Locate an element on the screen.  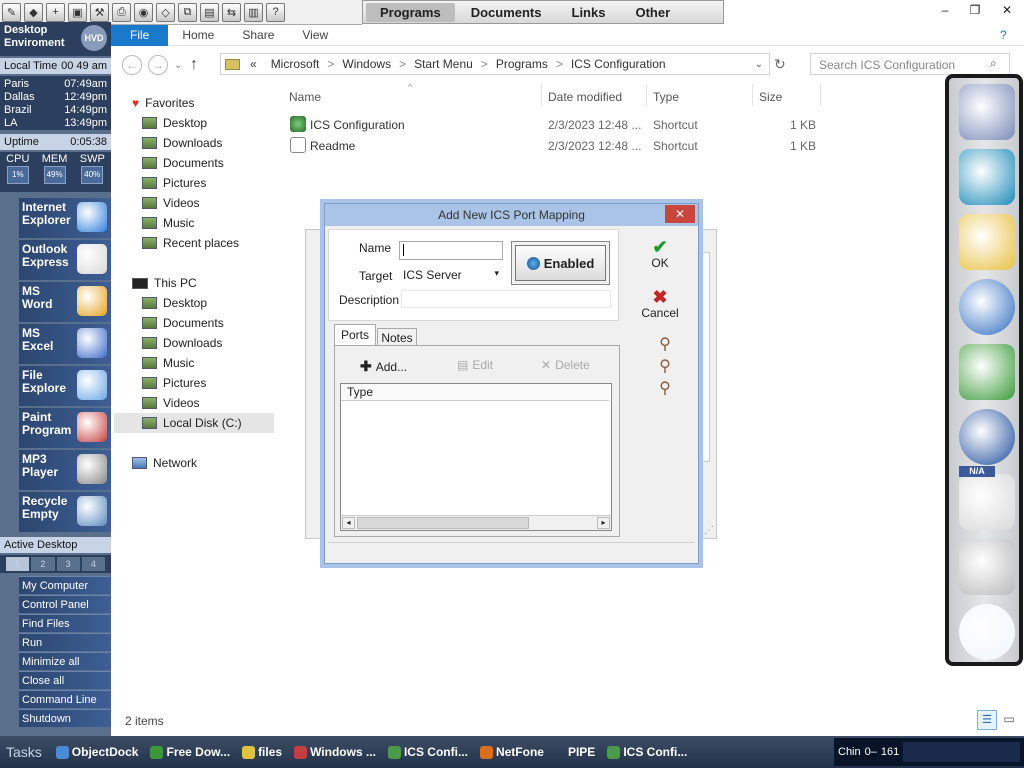
launcher-outlook: Outlook Express is located at coordinates (65, 260).